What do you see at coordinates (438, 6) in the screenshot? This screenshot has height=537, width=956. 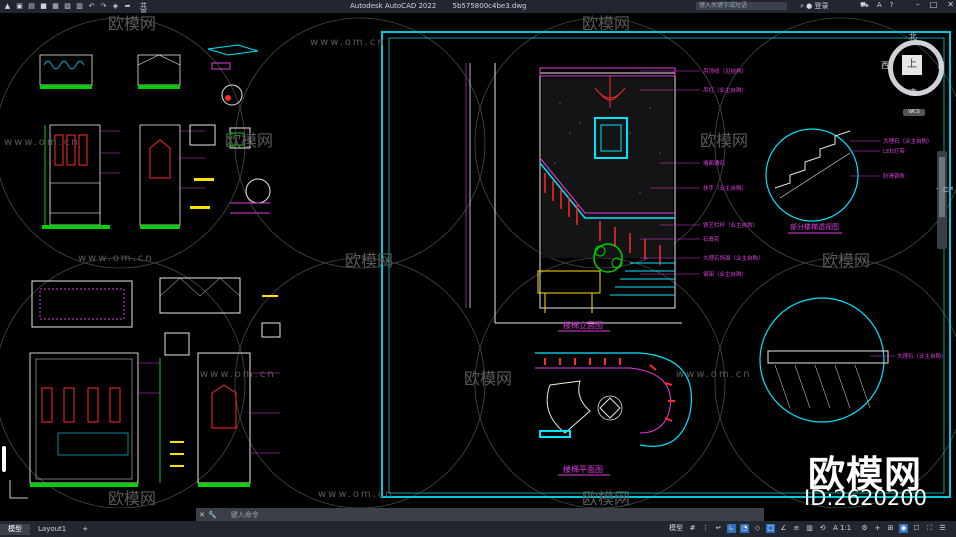 I see `window-title: Autodesk AutoCAD 2022 5b575800c4be3.dwg` at bounding box center [438, 6].